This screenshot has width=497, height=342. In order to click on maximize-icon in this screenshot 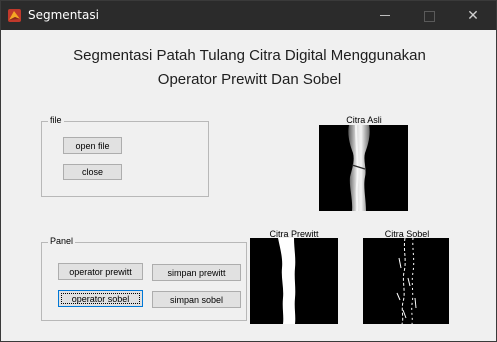, I will do `click(429, 16)`.